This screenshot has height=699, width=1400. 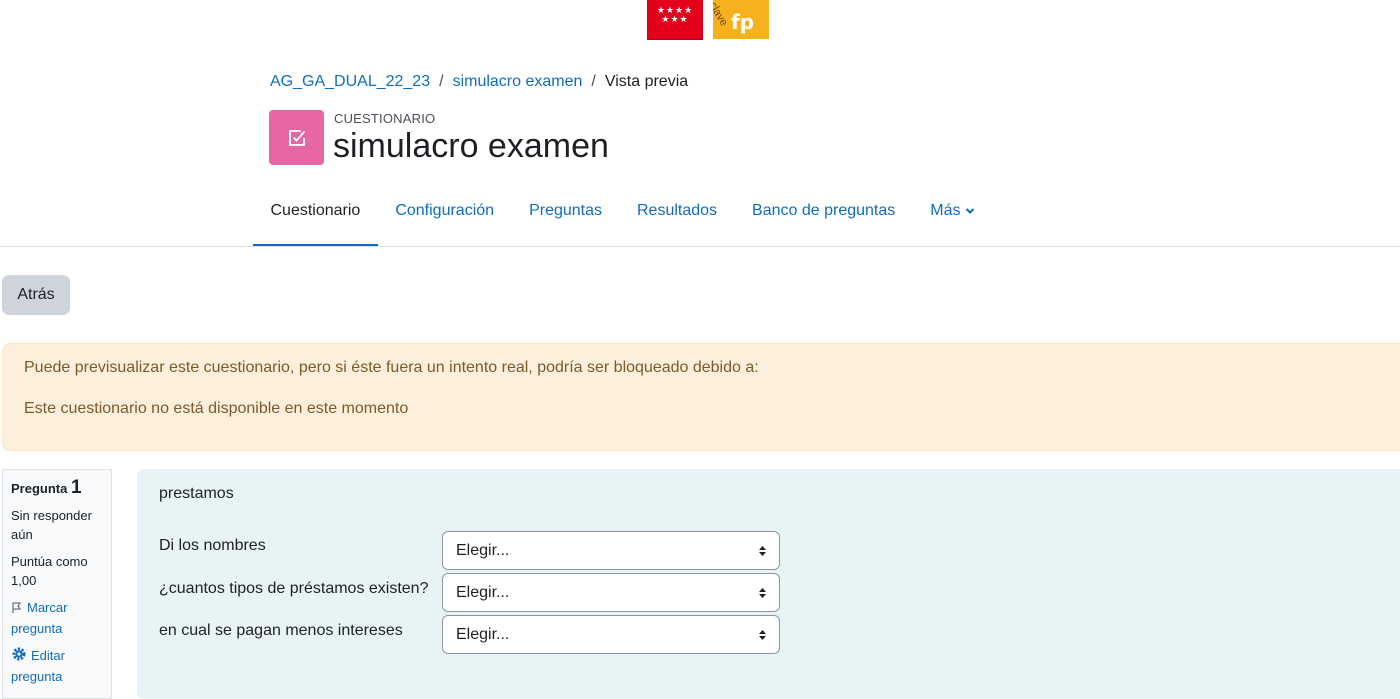 What do you see at coordinates (350, 82) in the screenshot?
I see `breadcrumb-course-link: AG_GA_DUAL_22_23` at bounding box center [350, 82].